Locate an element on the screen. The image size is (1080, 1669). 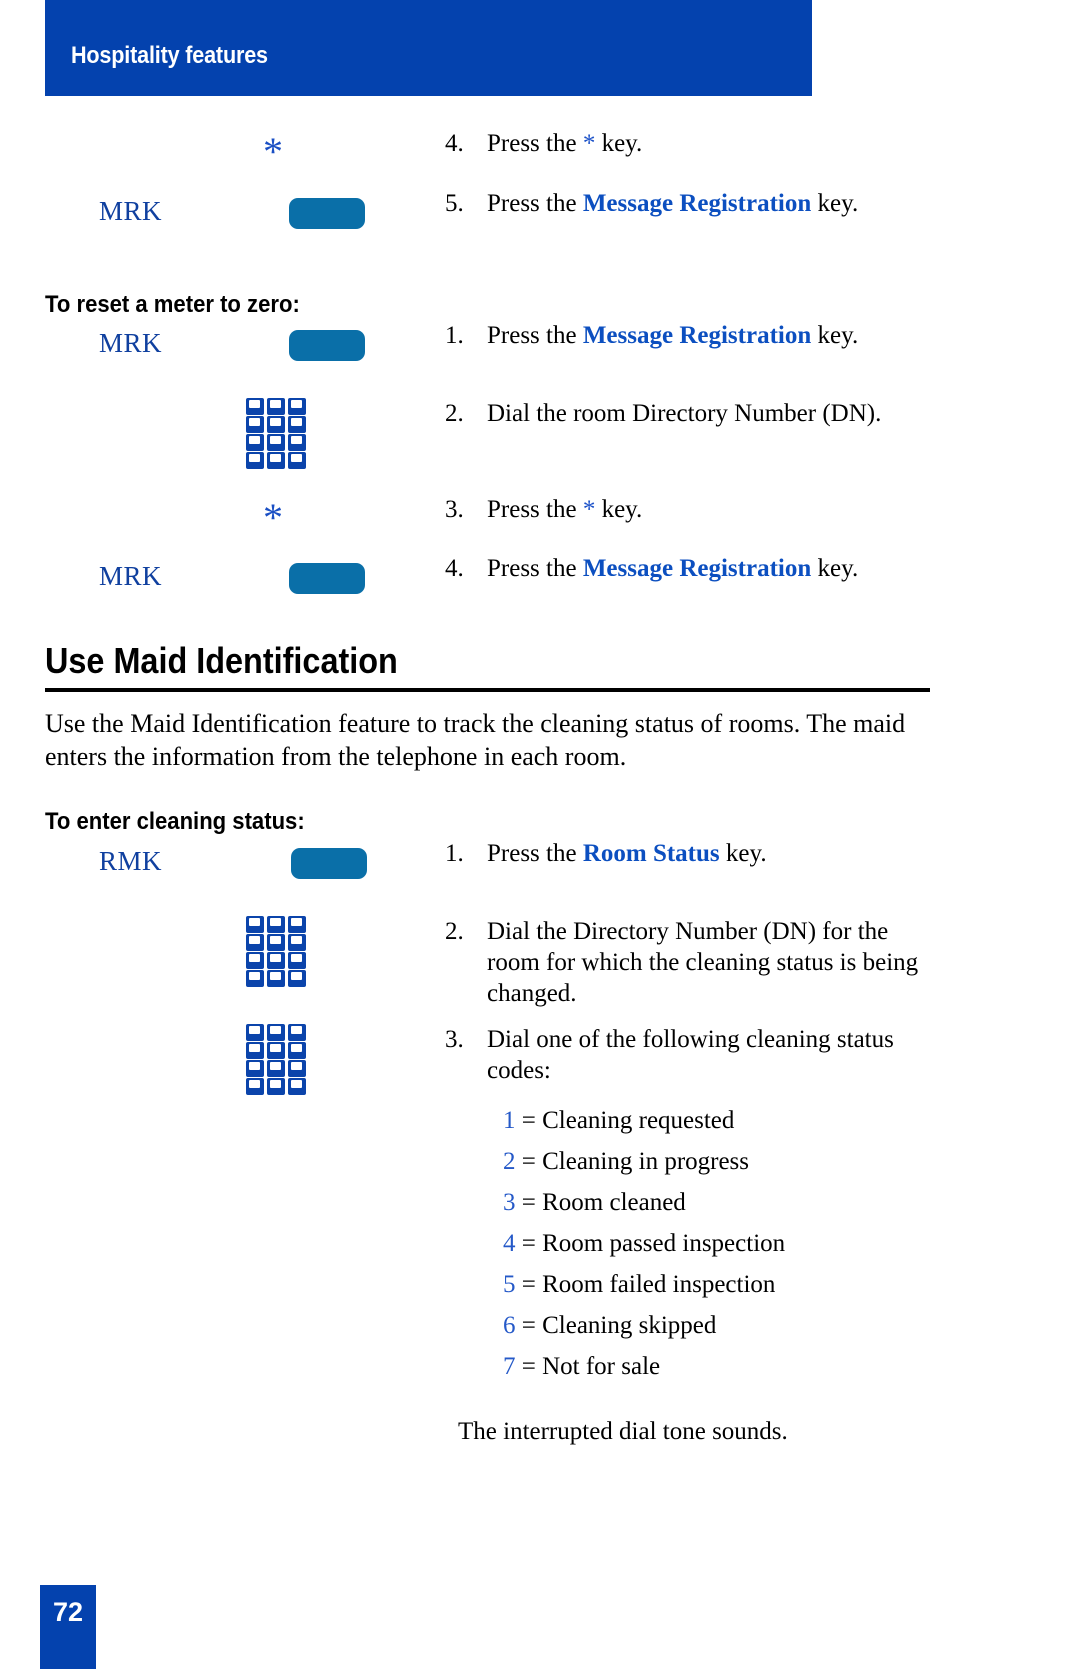
status-code-label: Room passed inspection is located at coordinates (664, 1243).